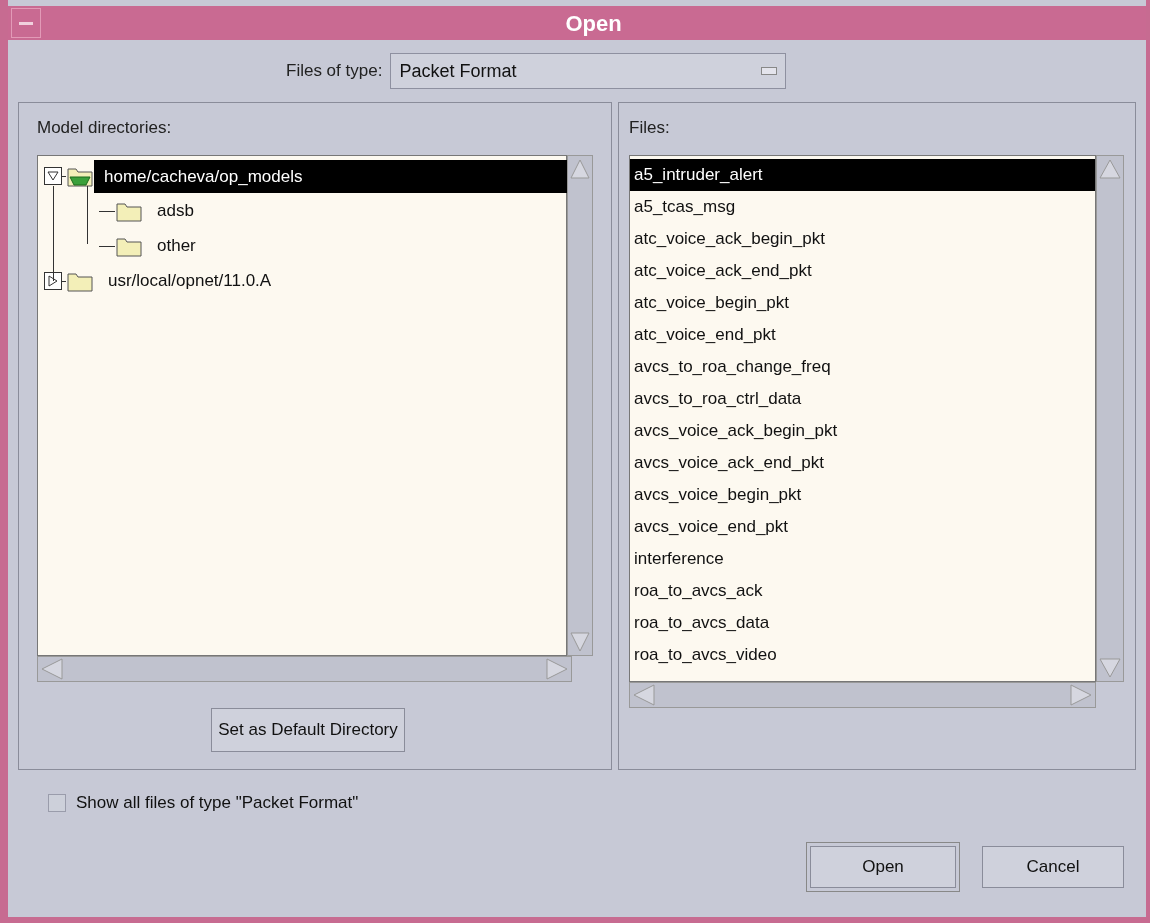  I want to click on files-label: Files:, so click(650, 128).